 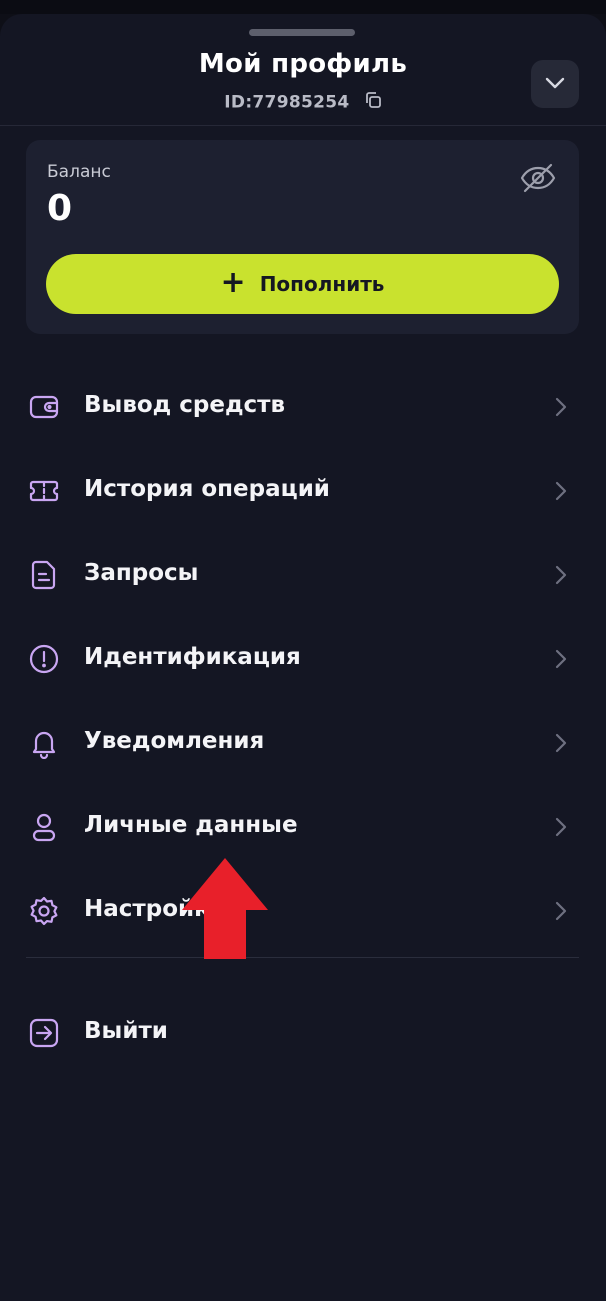 I want to click on collapse-button, so click(x=555, y=84).